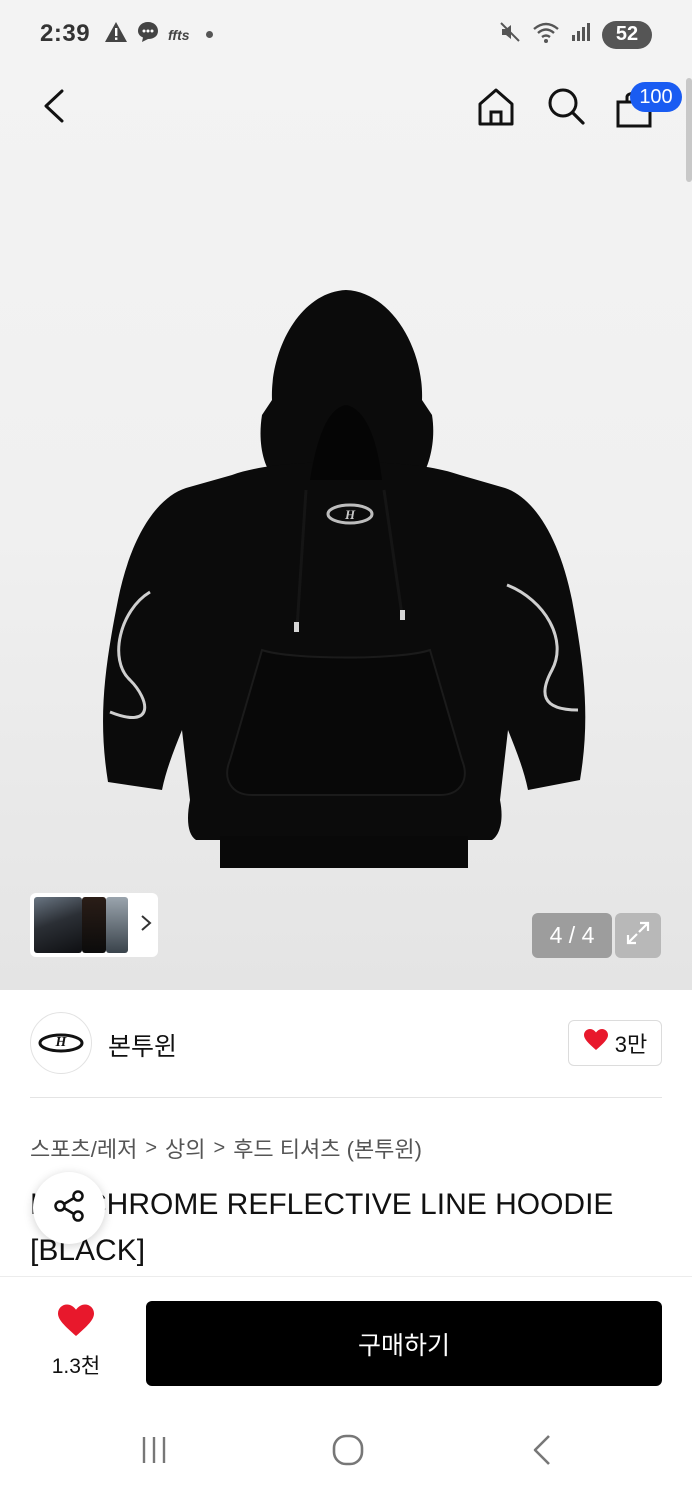  Describe the element at coordinates (146, 925) in the screenshot. I see `chevron-right-icon` at that location.